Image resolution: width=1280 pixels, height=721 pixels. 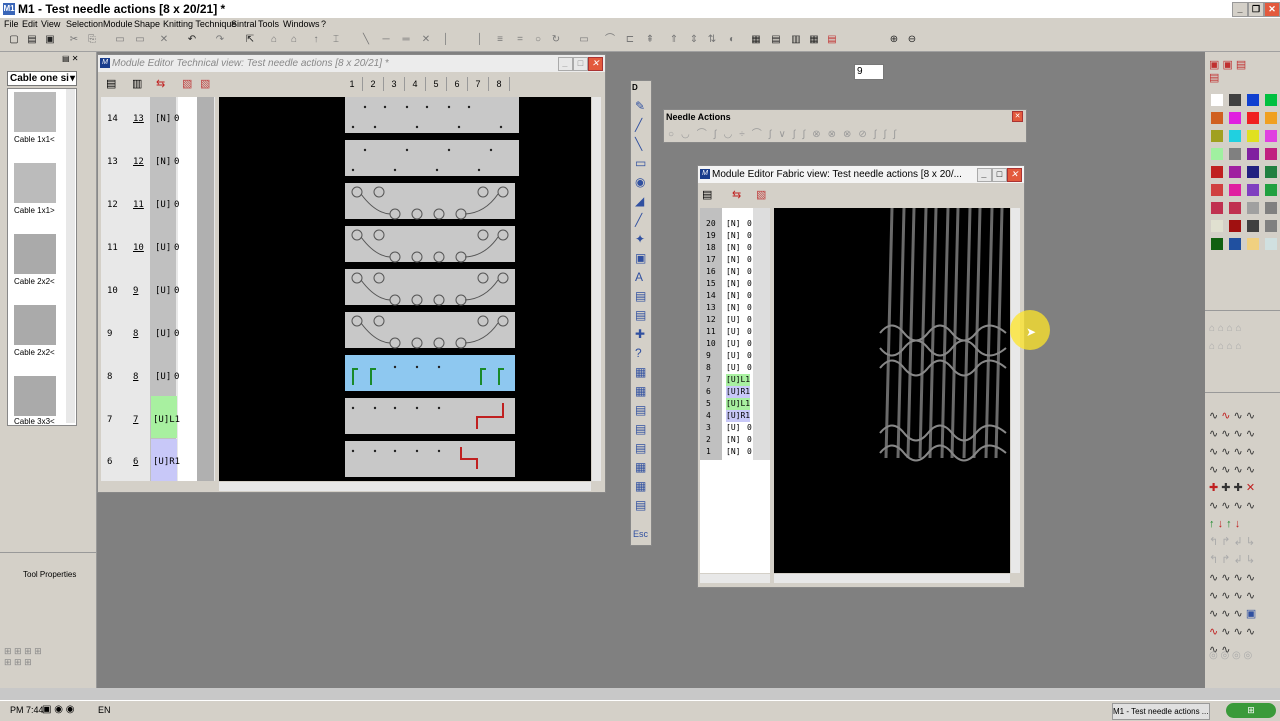 I want to click on disabled-icons: ◎ ◎ ◎ ◎, so click(x=1230, y=655).